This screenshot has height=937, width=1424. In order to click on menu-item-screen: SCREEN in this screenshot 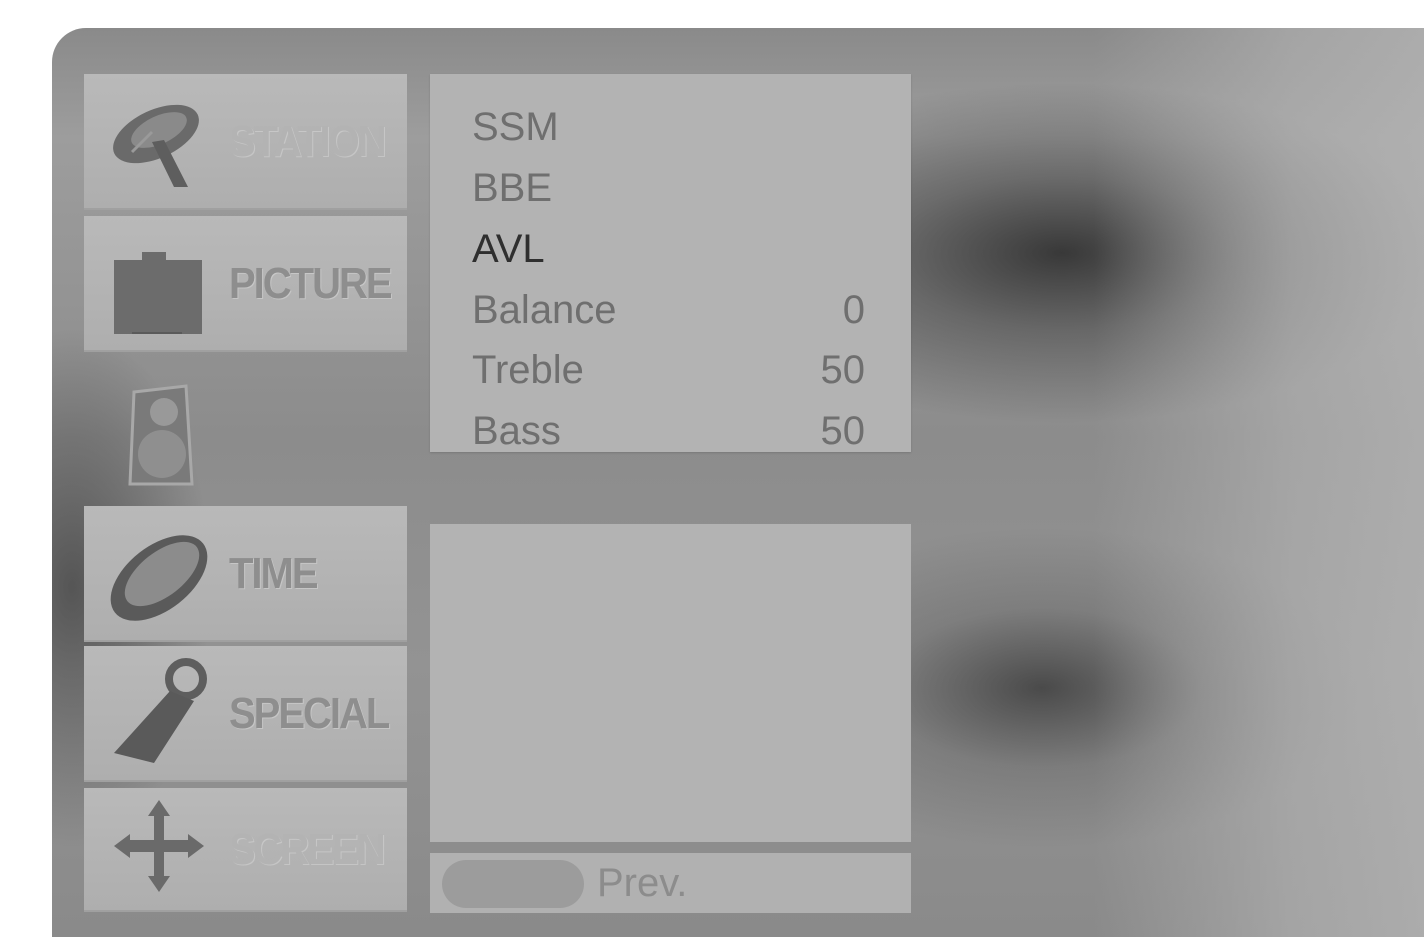, I will do `click(245, 850)`.